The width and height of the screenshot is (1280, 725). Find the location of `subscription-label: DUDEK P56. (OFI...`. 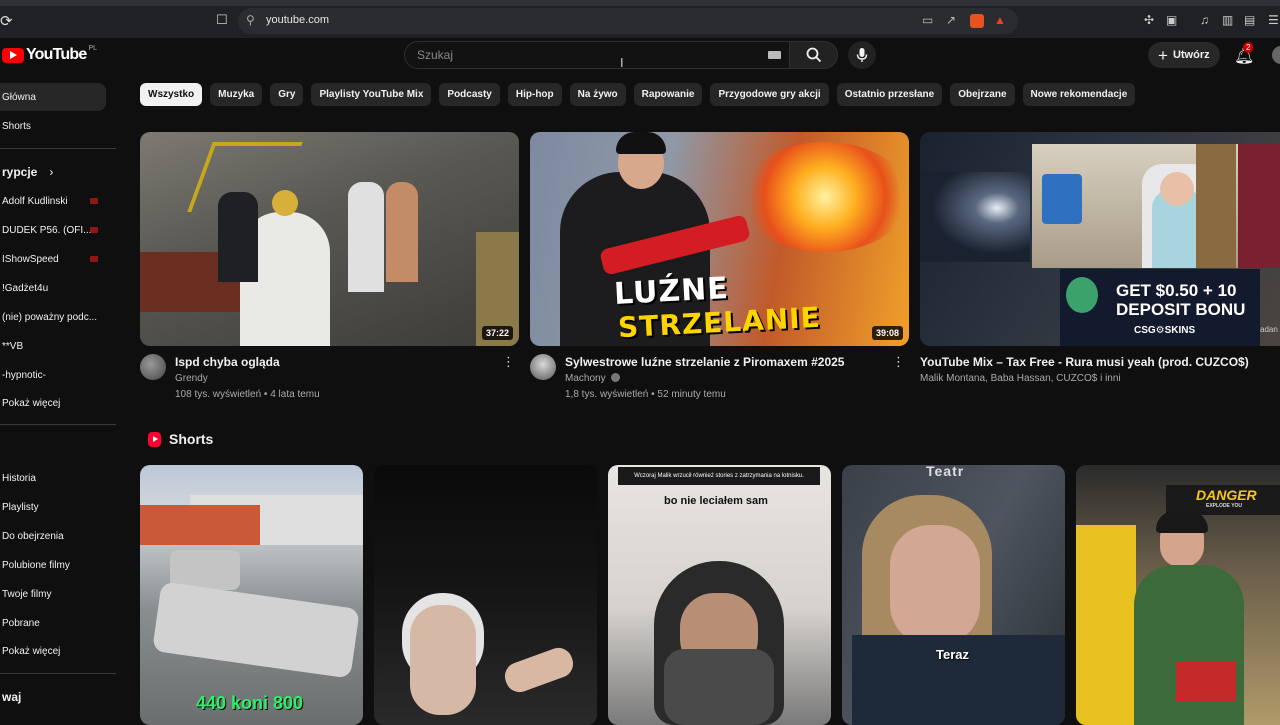

subscription-label: DUDEK P56. (OFI... is located at coordinates (47, 230).